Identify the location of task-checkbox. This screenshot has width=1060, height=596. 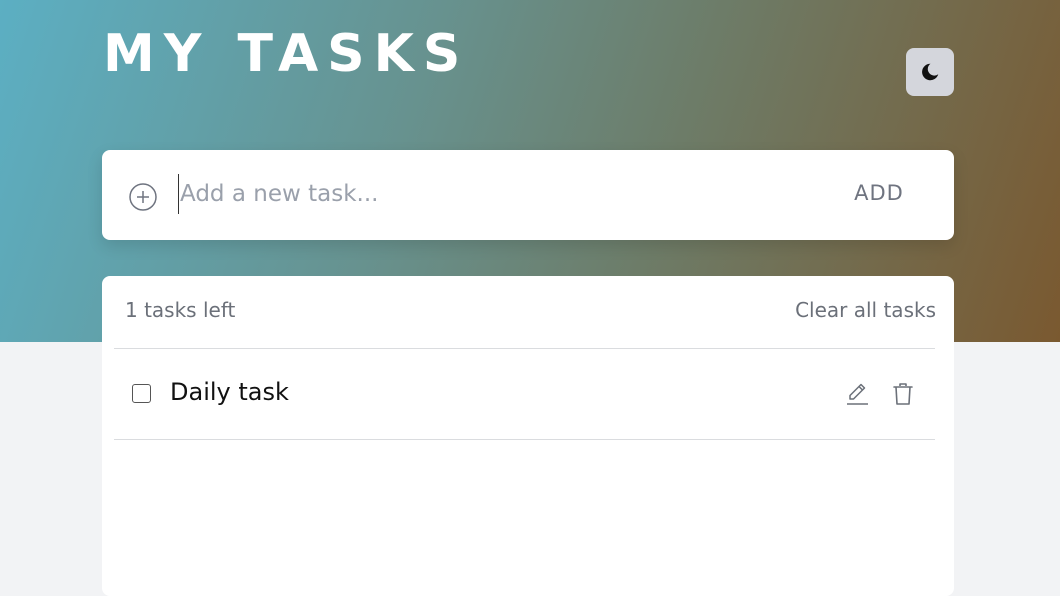
(141, 393).